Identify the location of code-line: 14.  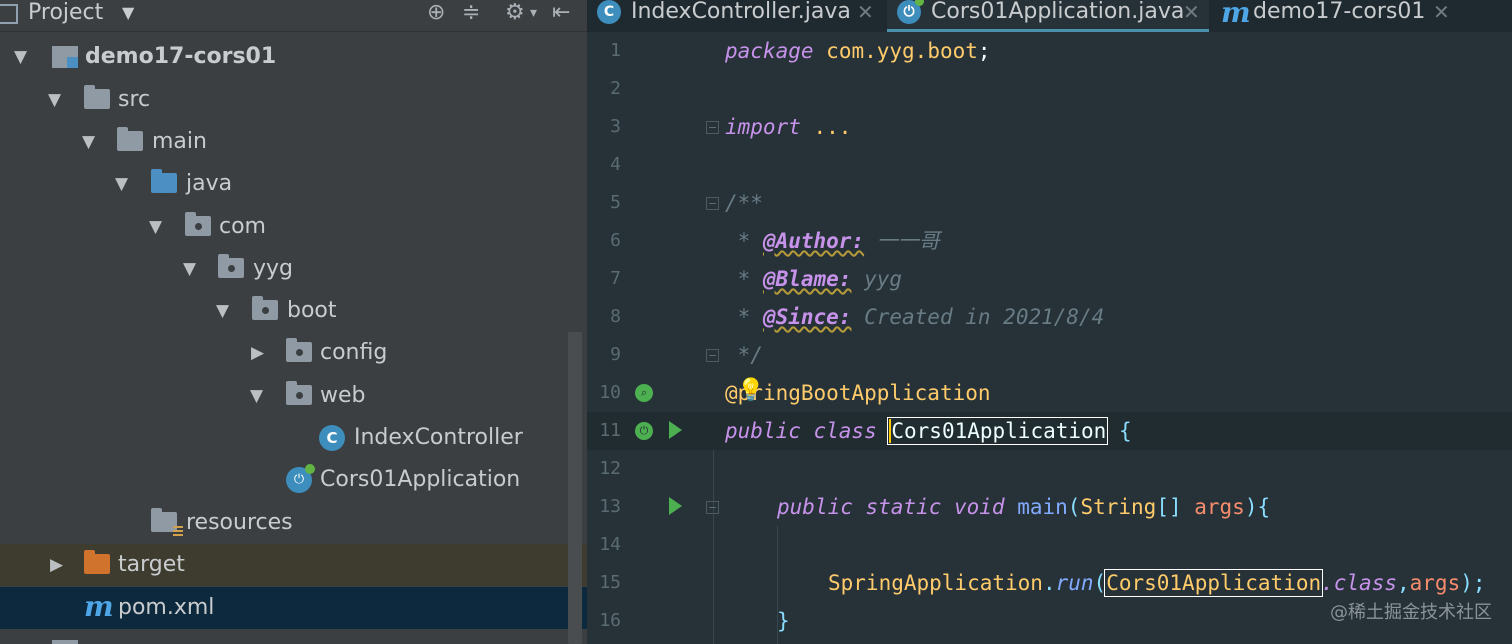
(1049, 545).